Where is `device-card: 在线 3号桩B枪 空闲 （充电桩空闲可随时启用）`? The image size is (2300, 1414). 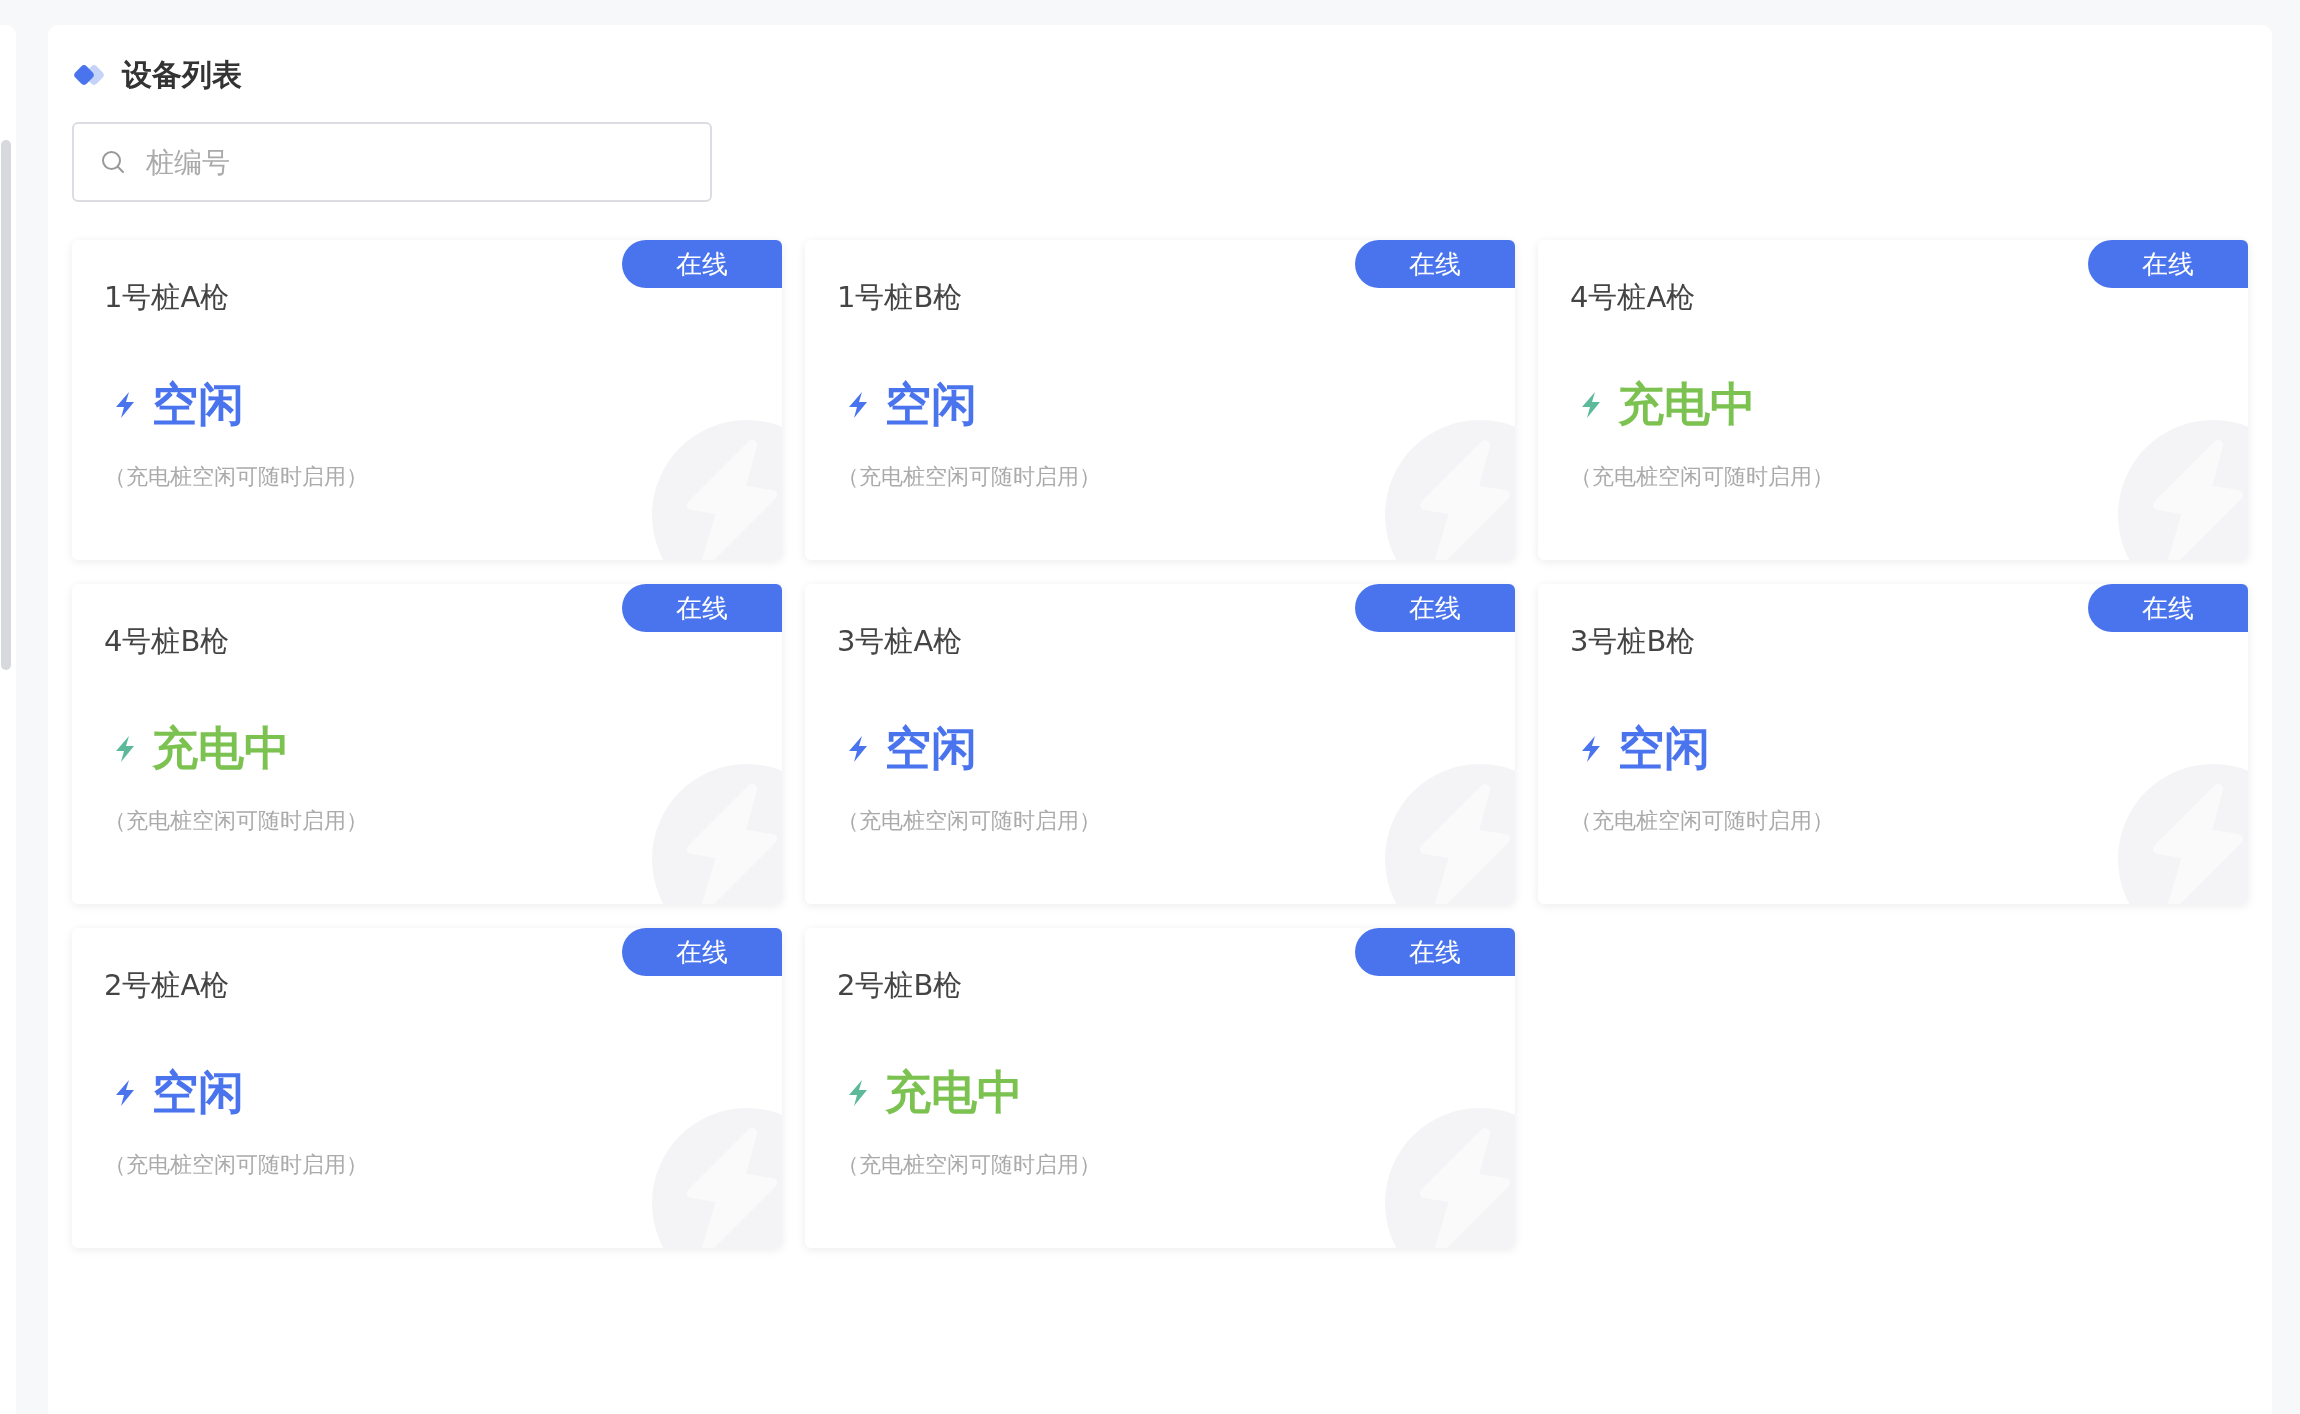
device-card: 在线 3号桩B枪 空闲 （充电桩空闲可随时启用） is located at coordinates (1893, 744).